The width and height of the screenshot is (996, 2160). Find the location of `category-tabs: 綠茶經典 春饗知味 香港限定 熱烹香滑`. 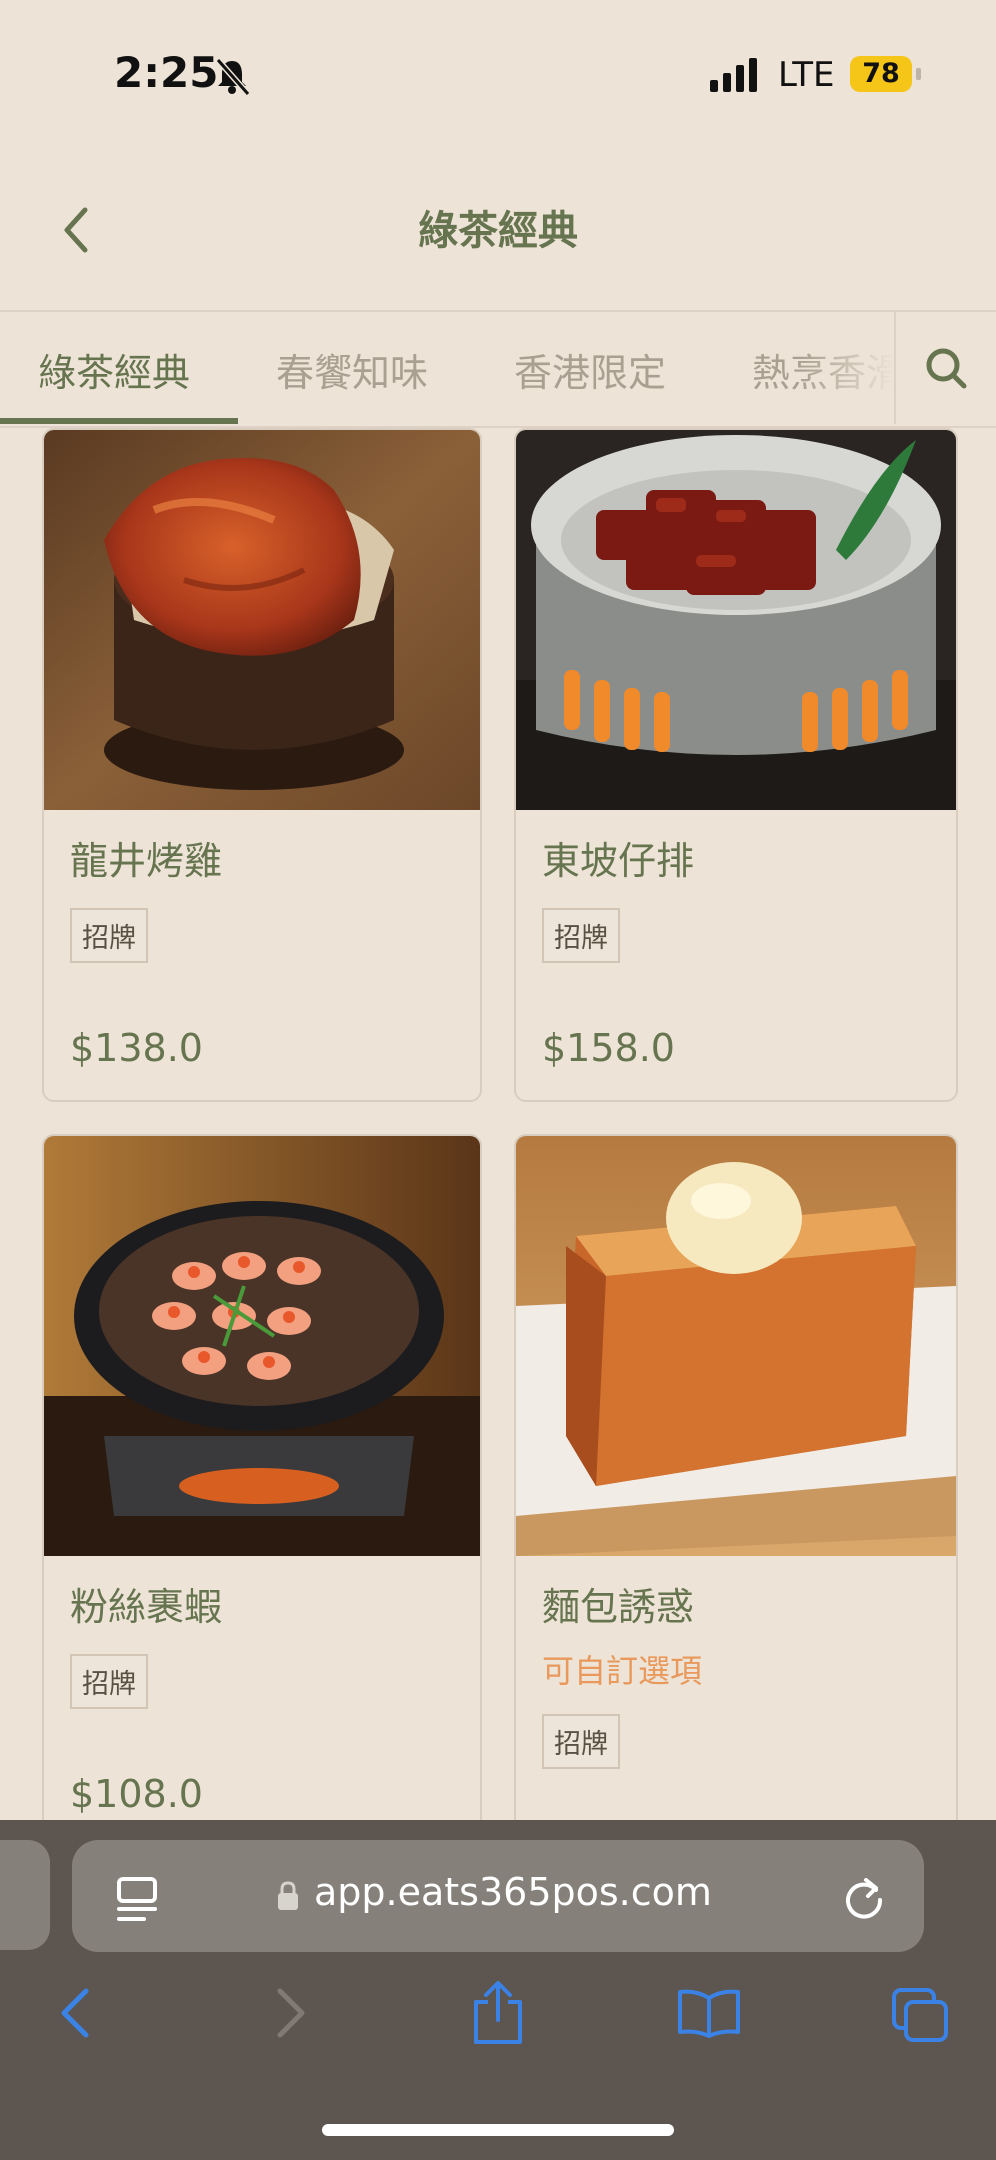

category-tabs: 綠茶經典 春饗知味 香港限定 熱烹香滑 is located at coordinates (498, 370).